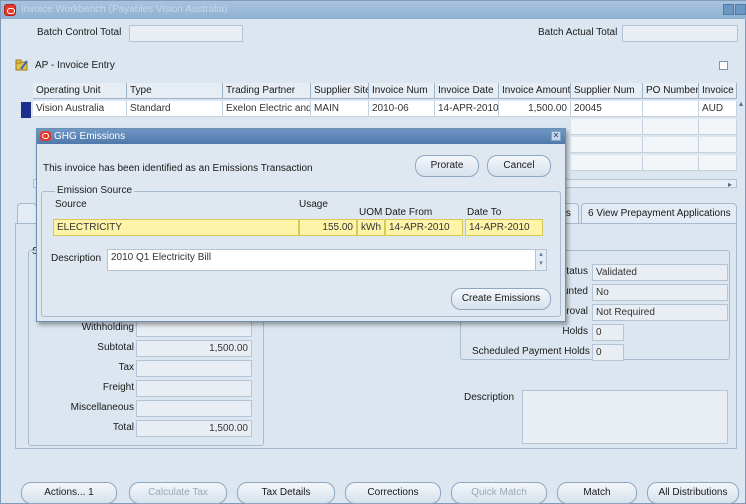 Image resolution: width=746 pixels, height=504 pixels. I want to click on dialog-title: GHG Emissions, so click(90, 136).